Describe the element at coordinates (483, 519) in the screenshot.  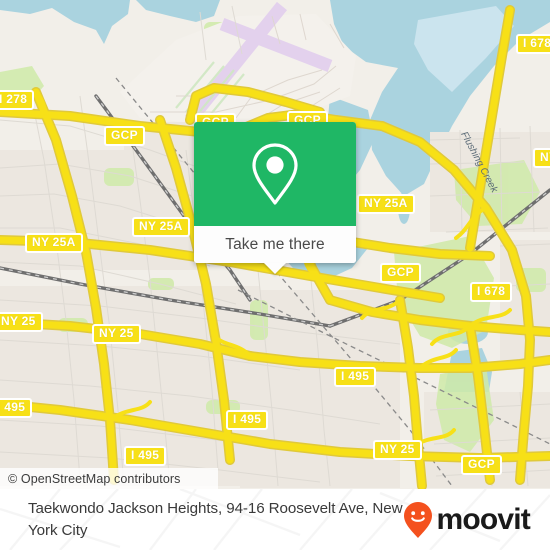
I see `moovit-wordmark: moovit` at that location.